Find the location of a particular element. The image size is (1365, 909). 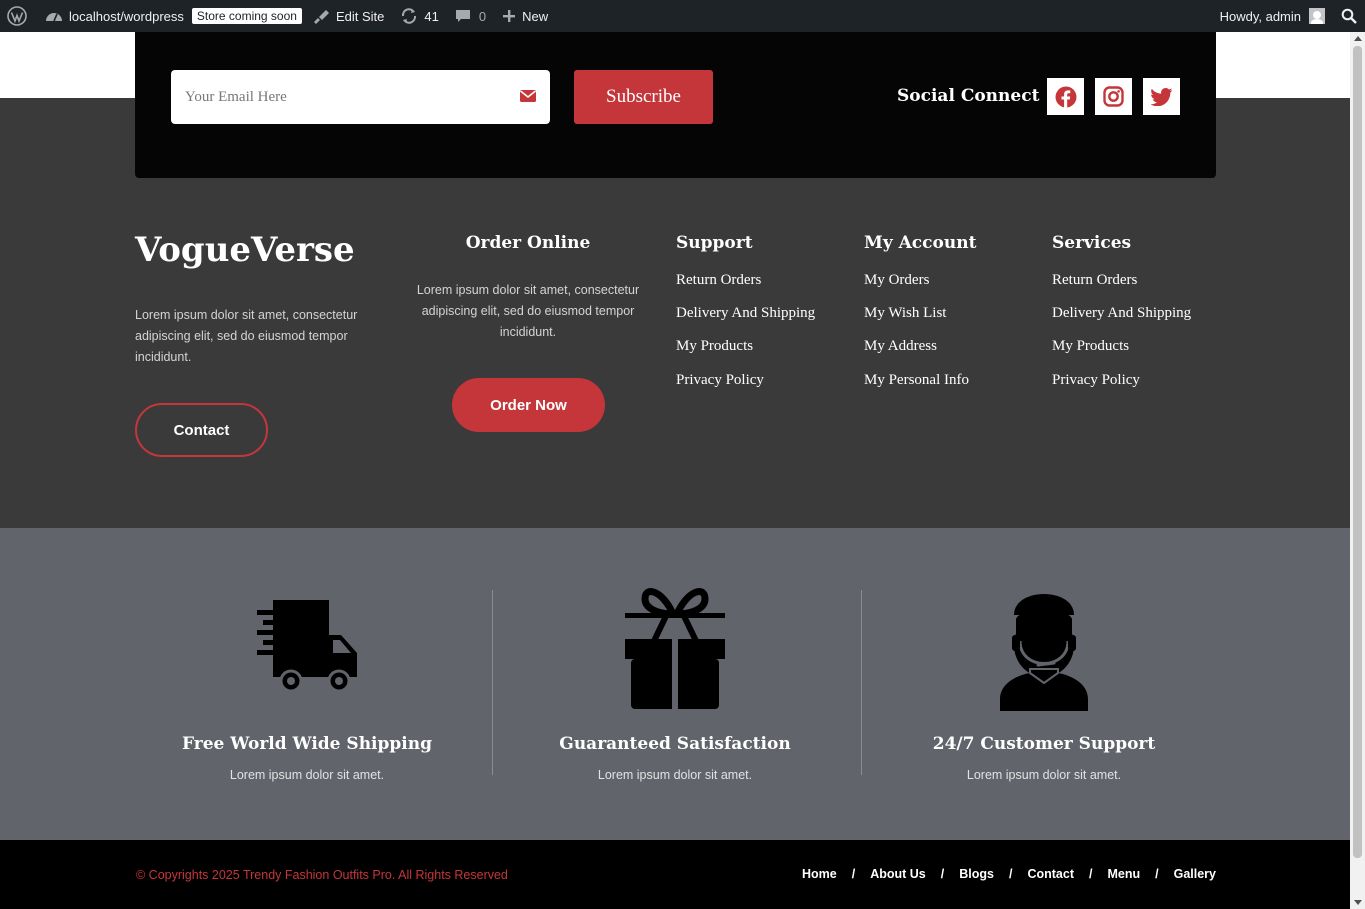

page-scrollbar is located at coordinates (1357, 470).